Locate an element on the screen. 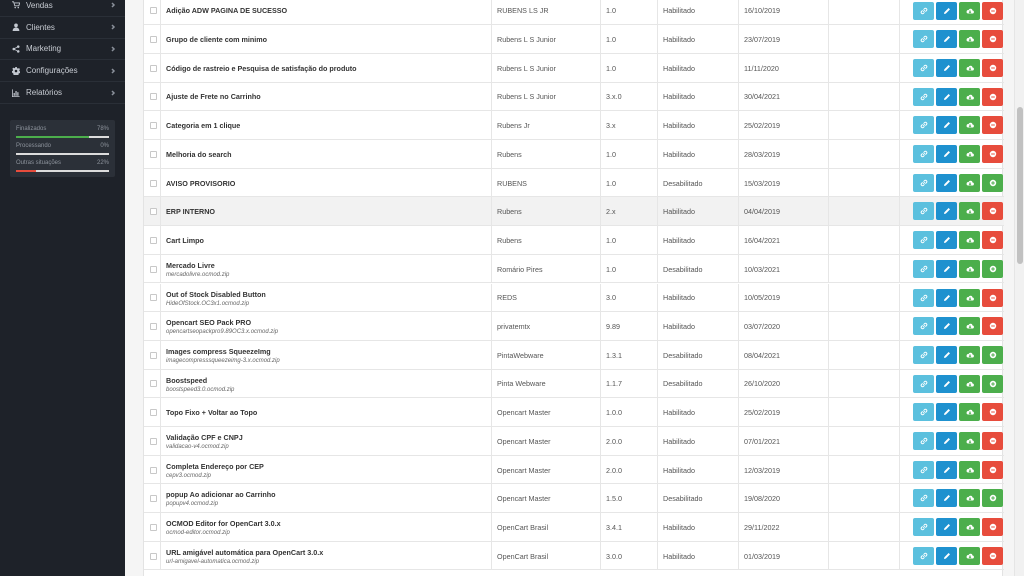 This screenshot has height=576, width=1024. page-scrollbar is located at coordinates (1019, 288).